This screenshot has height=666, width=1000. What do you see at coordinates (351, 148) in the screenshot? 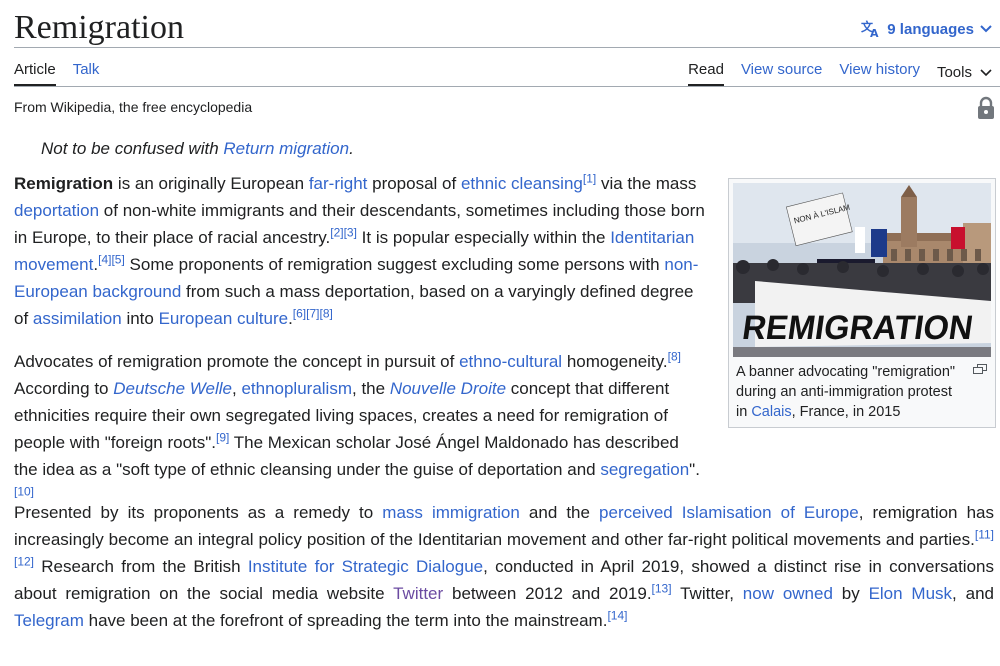
I see `hatnote-period: .` at bounding box center [351, 148].